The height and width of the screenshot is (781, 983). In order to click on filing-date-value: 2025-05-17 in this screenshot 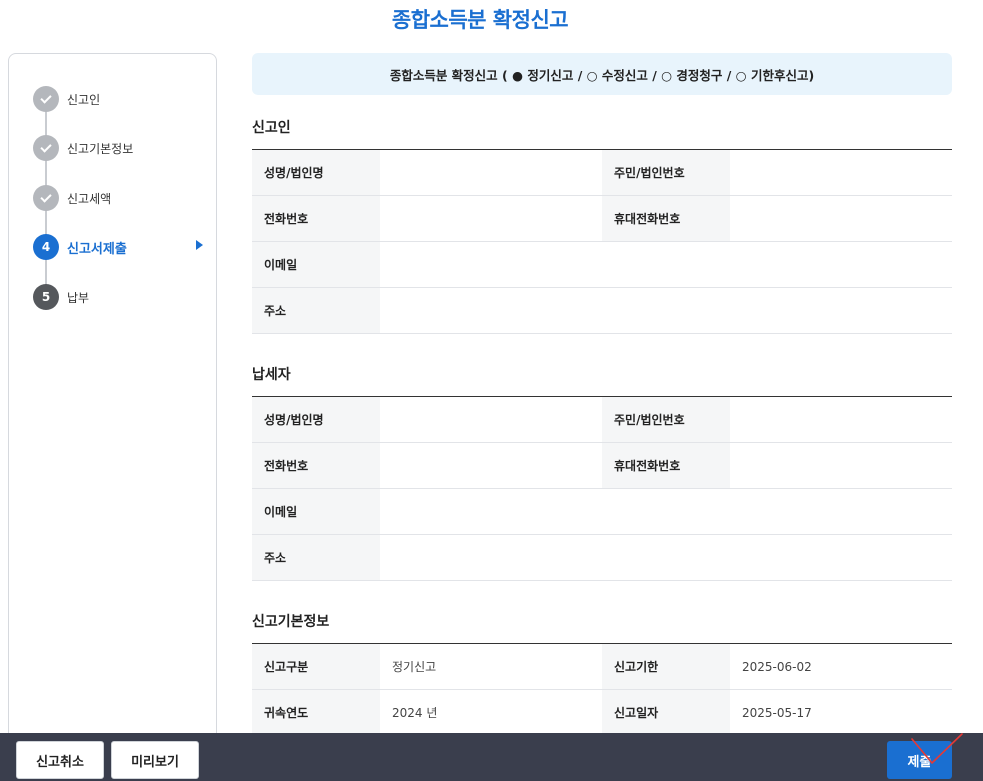, I will do `click(841, 712)`.